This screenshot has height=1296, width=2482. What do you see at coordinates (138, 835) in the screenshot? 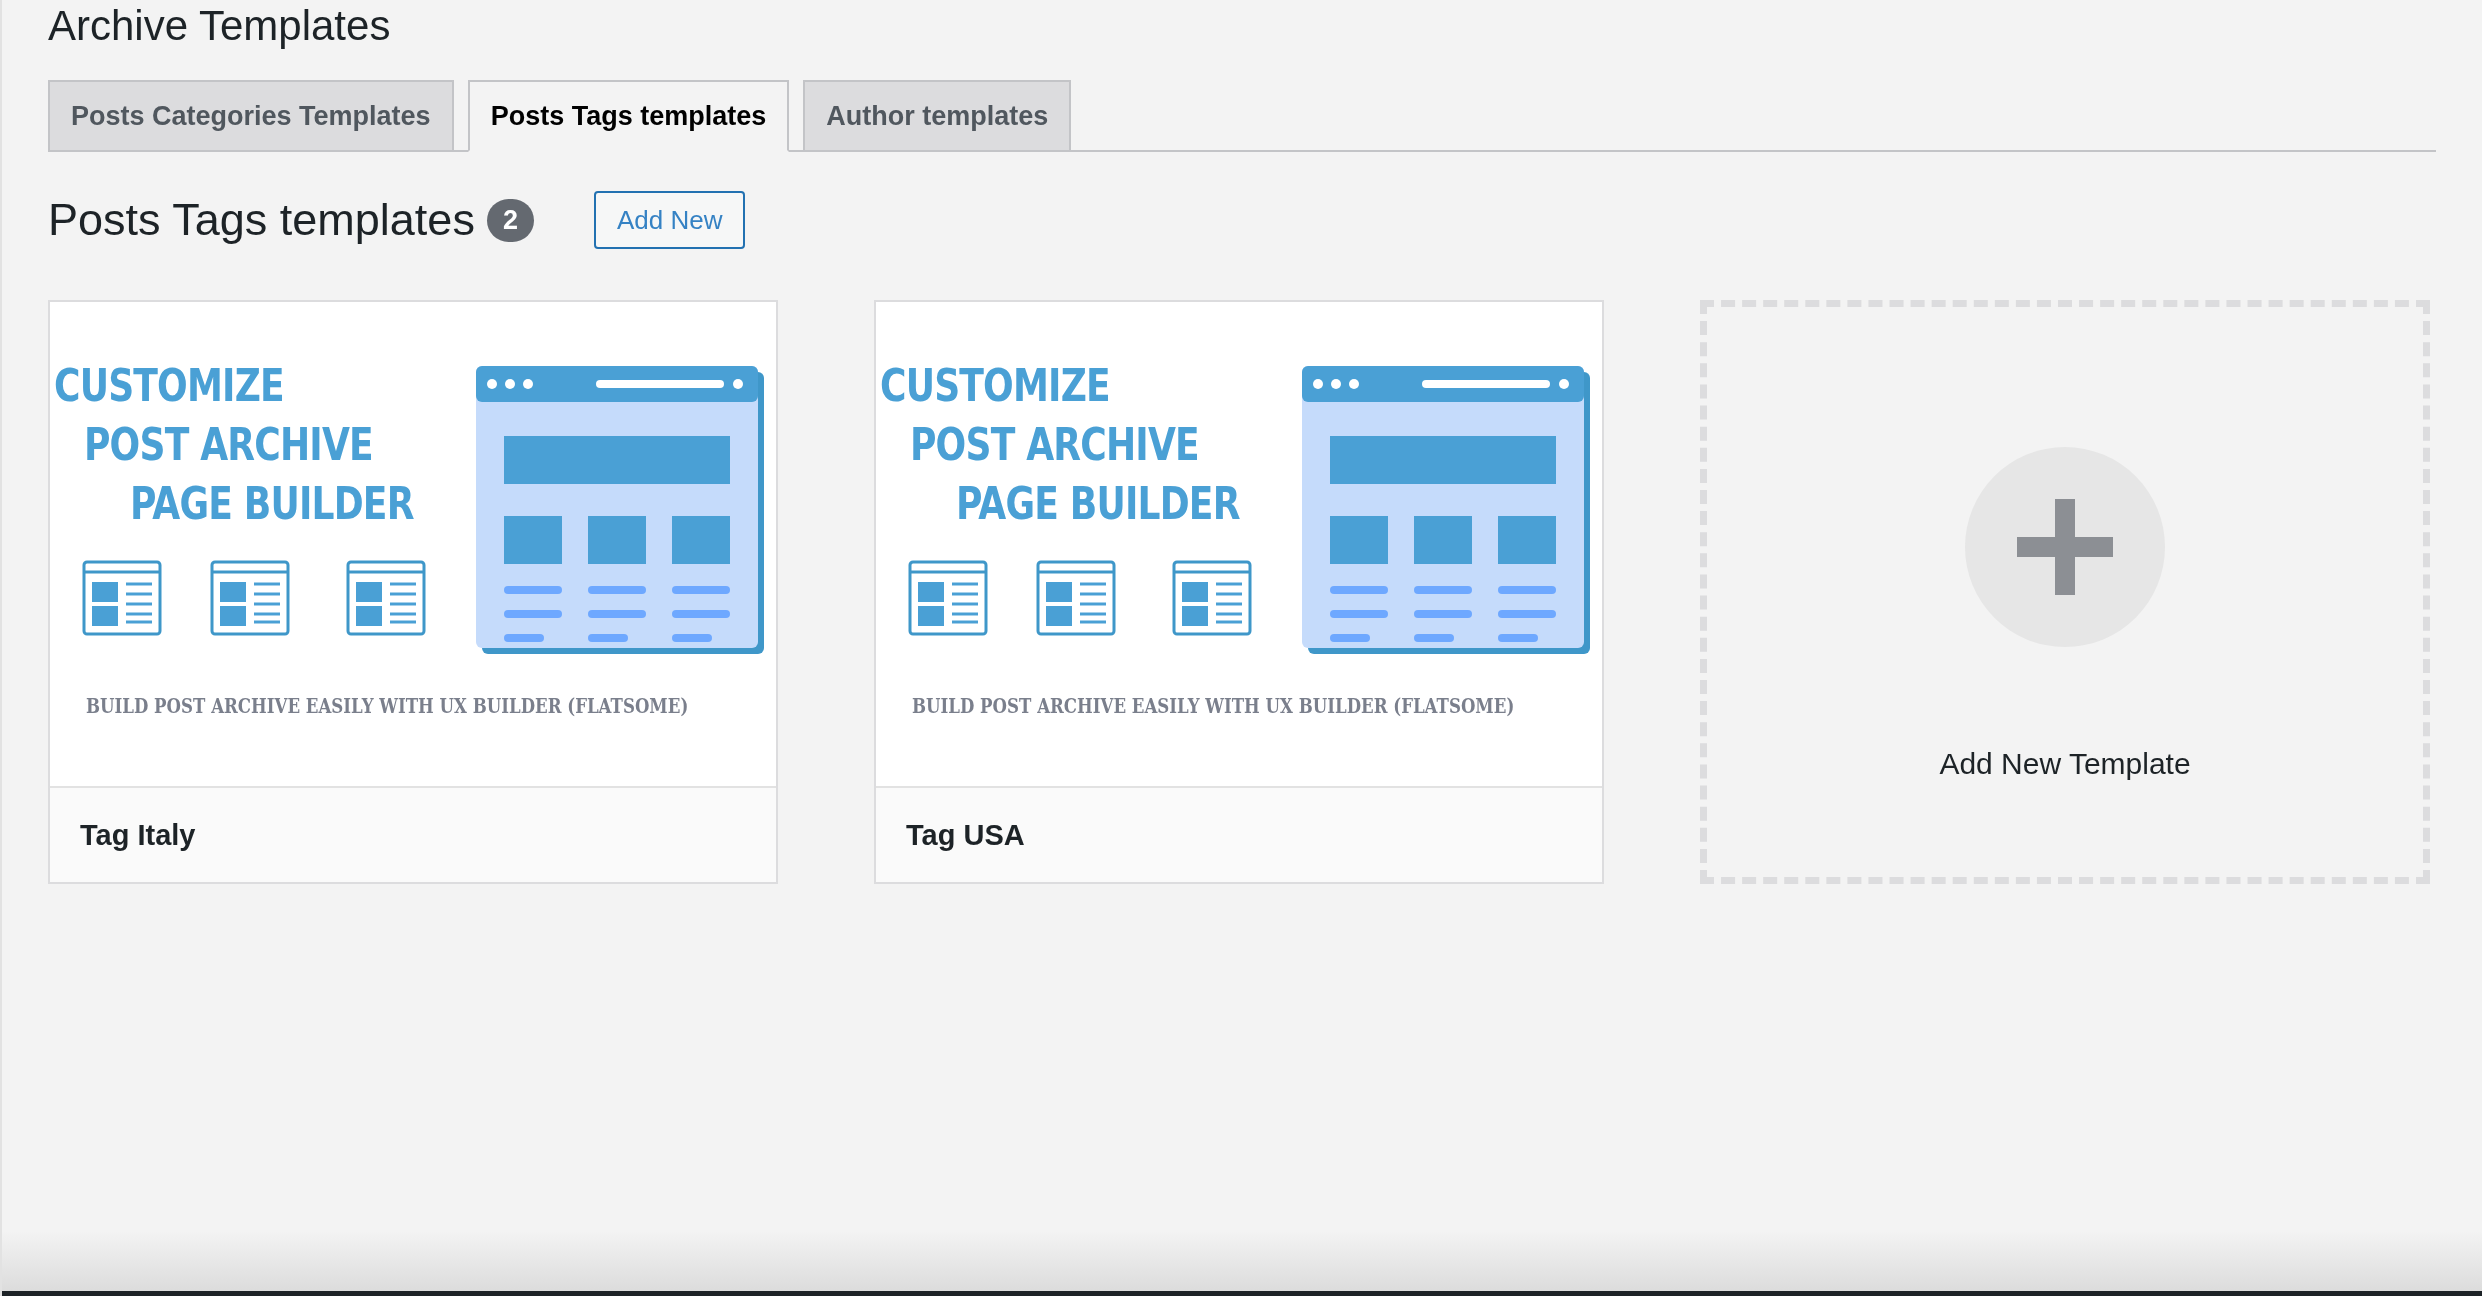
I see `template-name: Tag Italy` at bounding box center [138, 835].